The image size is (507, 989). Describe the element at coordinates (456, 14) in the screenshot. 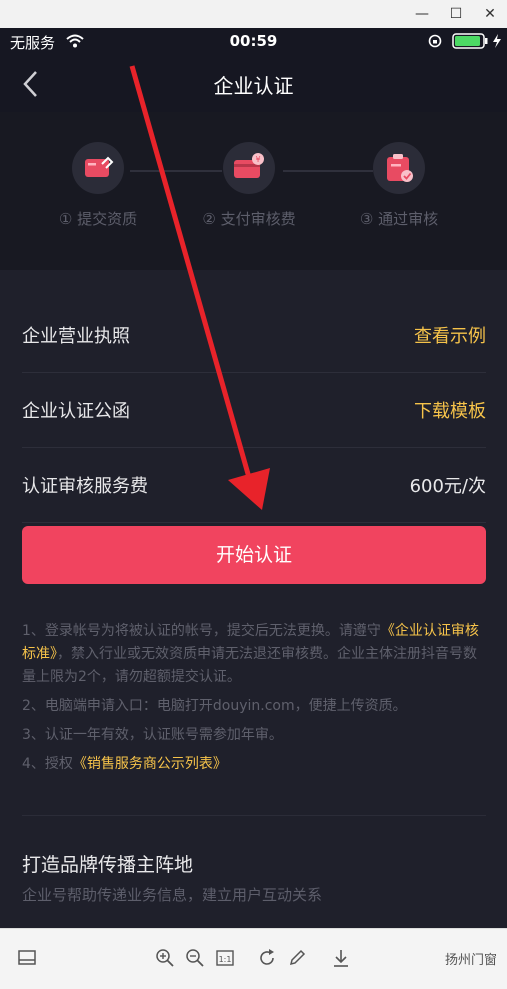

I see `maximize-button: ☐` at that location.